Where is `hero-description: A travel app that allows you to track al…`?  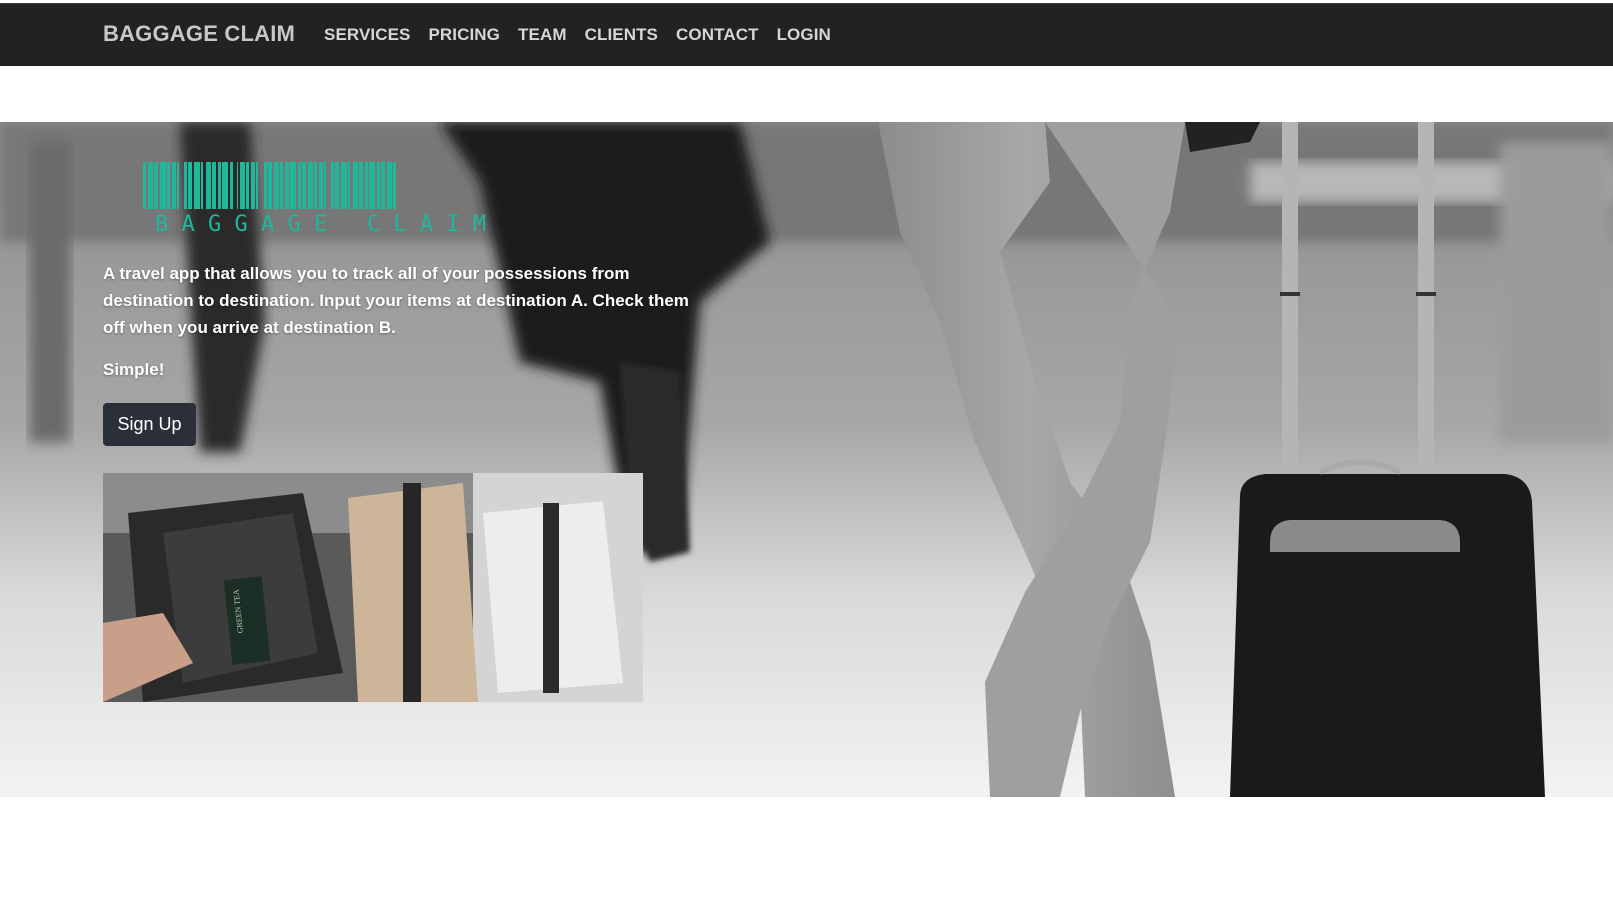 hero-description: A travel app that allows you to track al… is located at coordinates (396, 300).